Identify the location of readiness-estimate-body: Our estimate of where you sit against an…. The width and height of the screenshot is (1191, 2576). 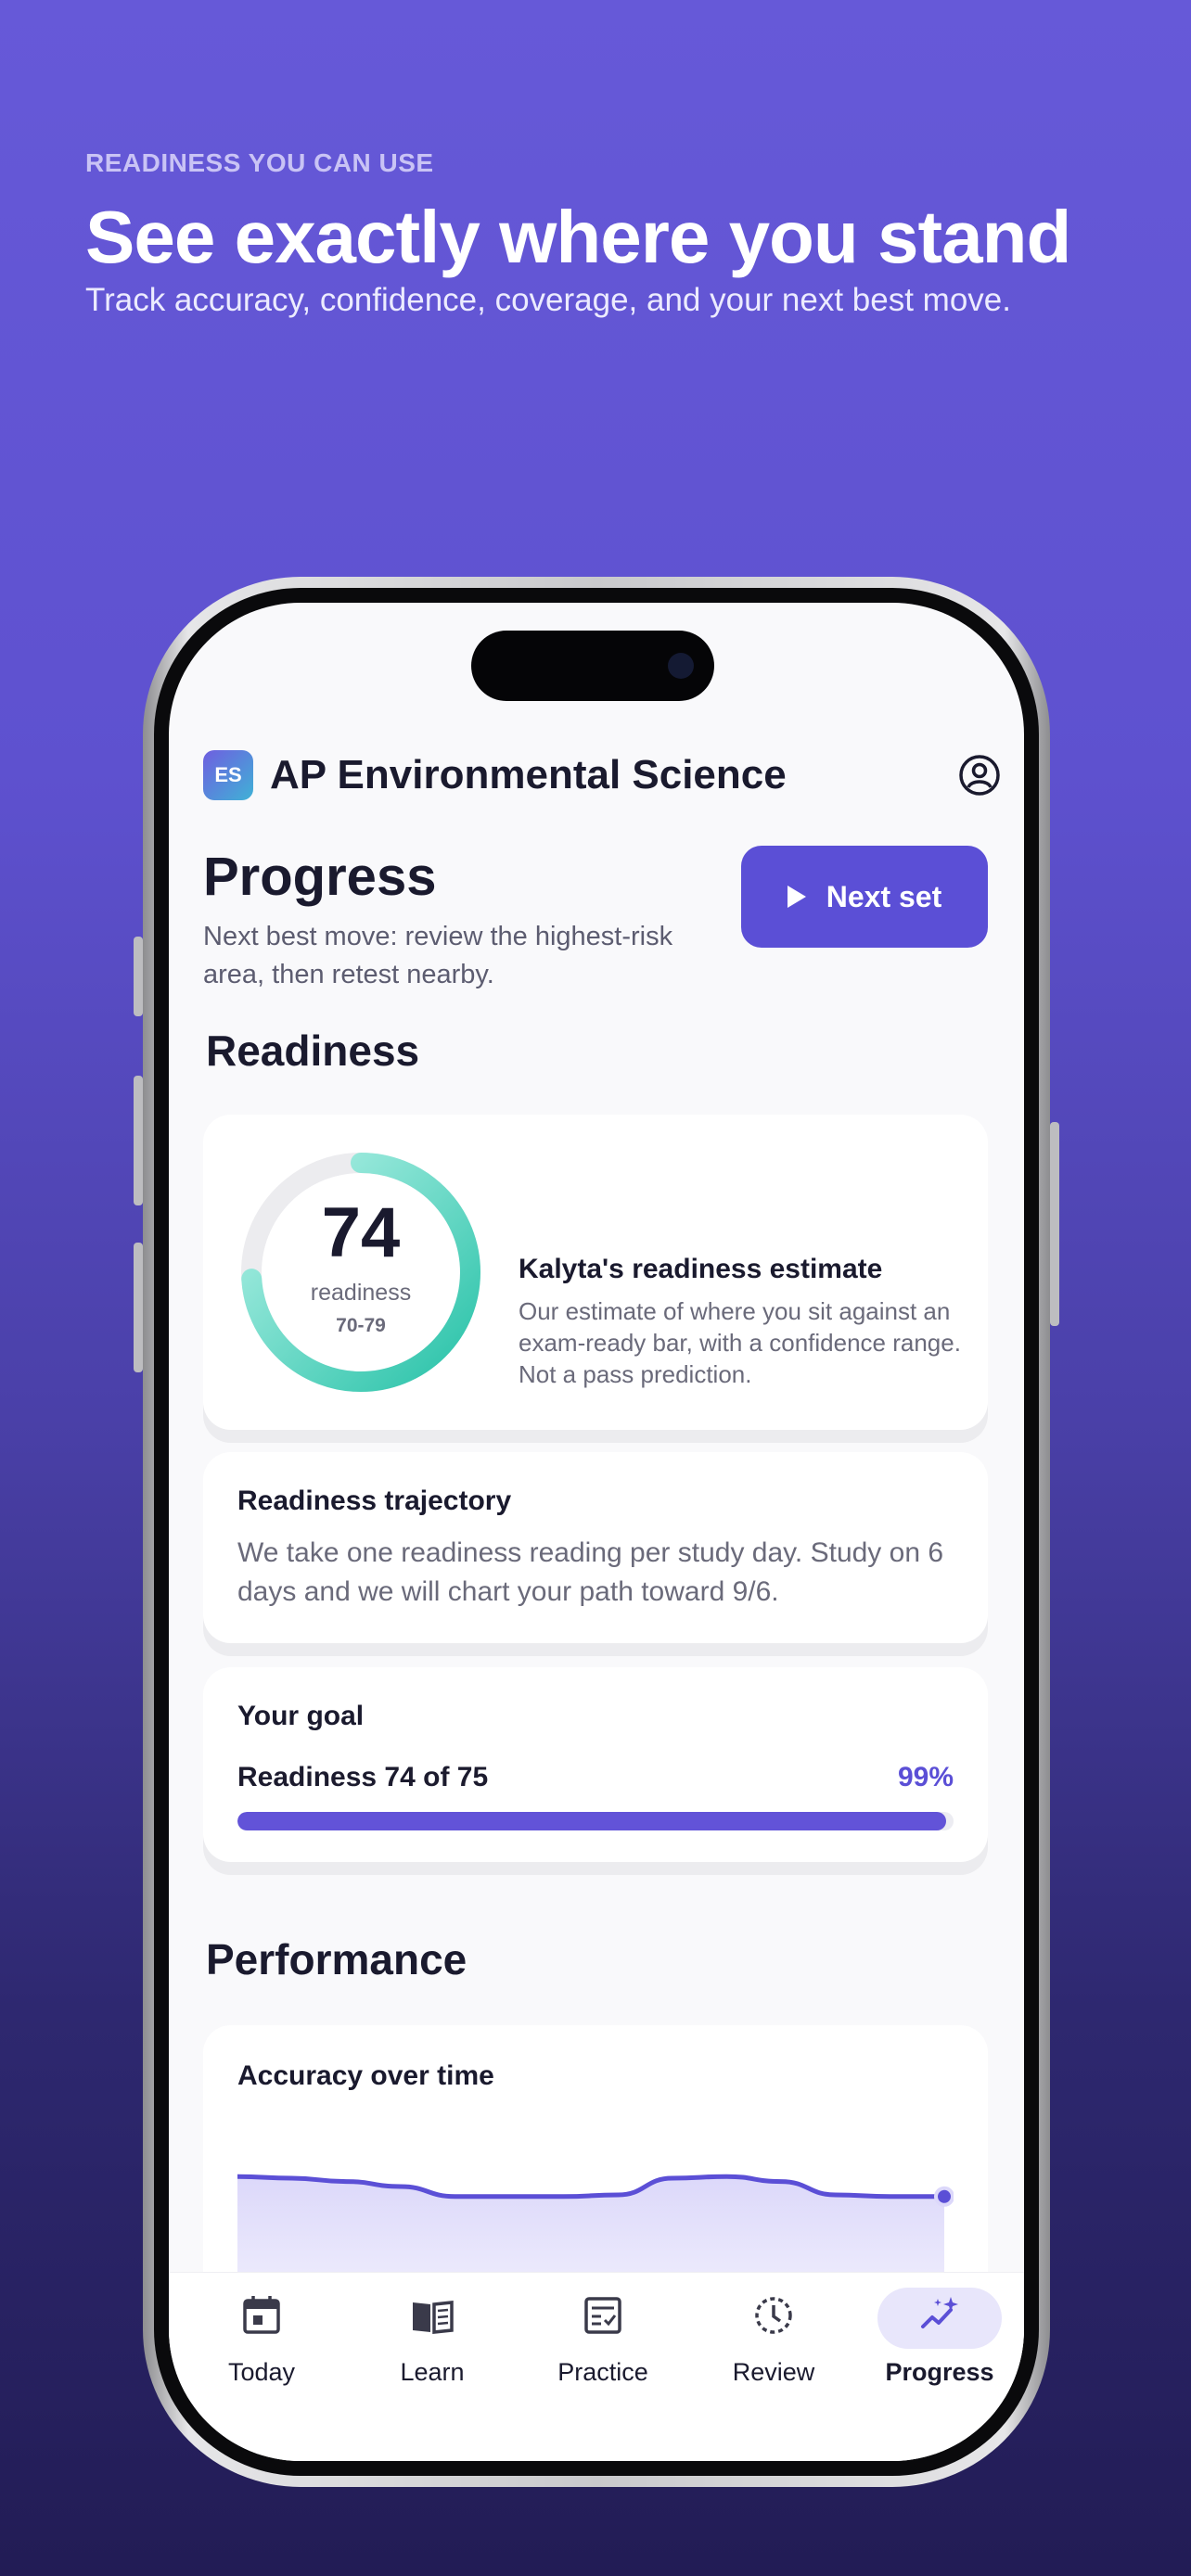
(740, 1343).